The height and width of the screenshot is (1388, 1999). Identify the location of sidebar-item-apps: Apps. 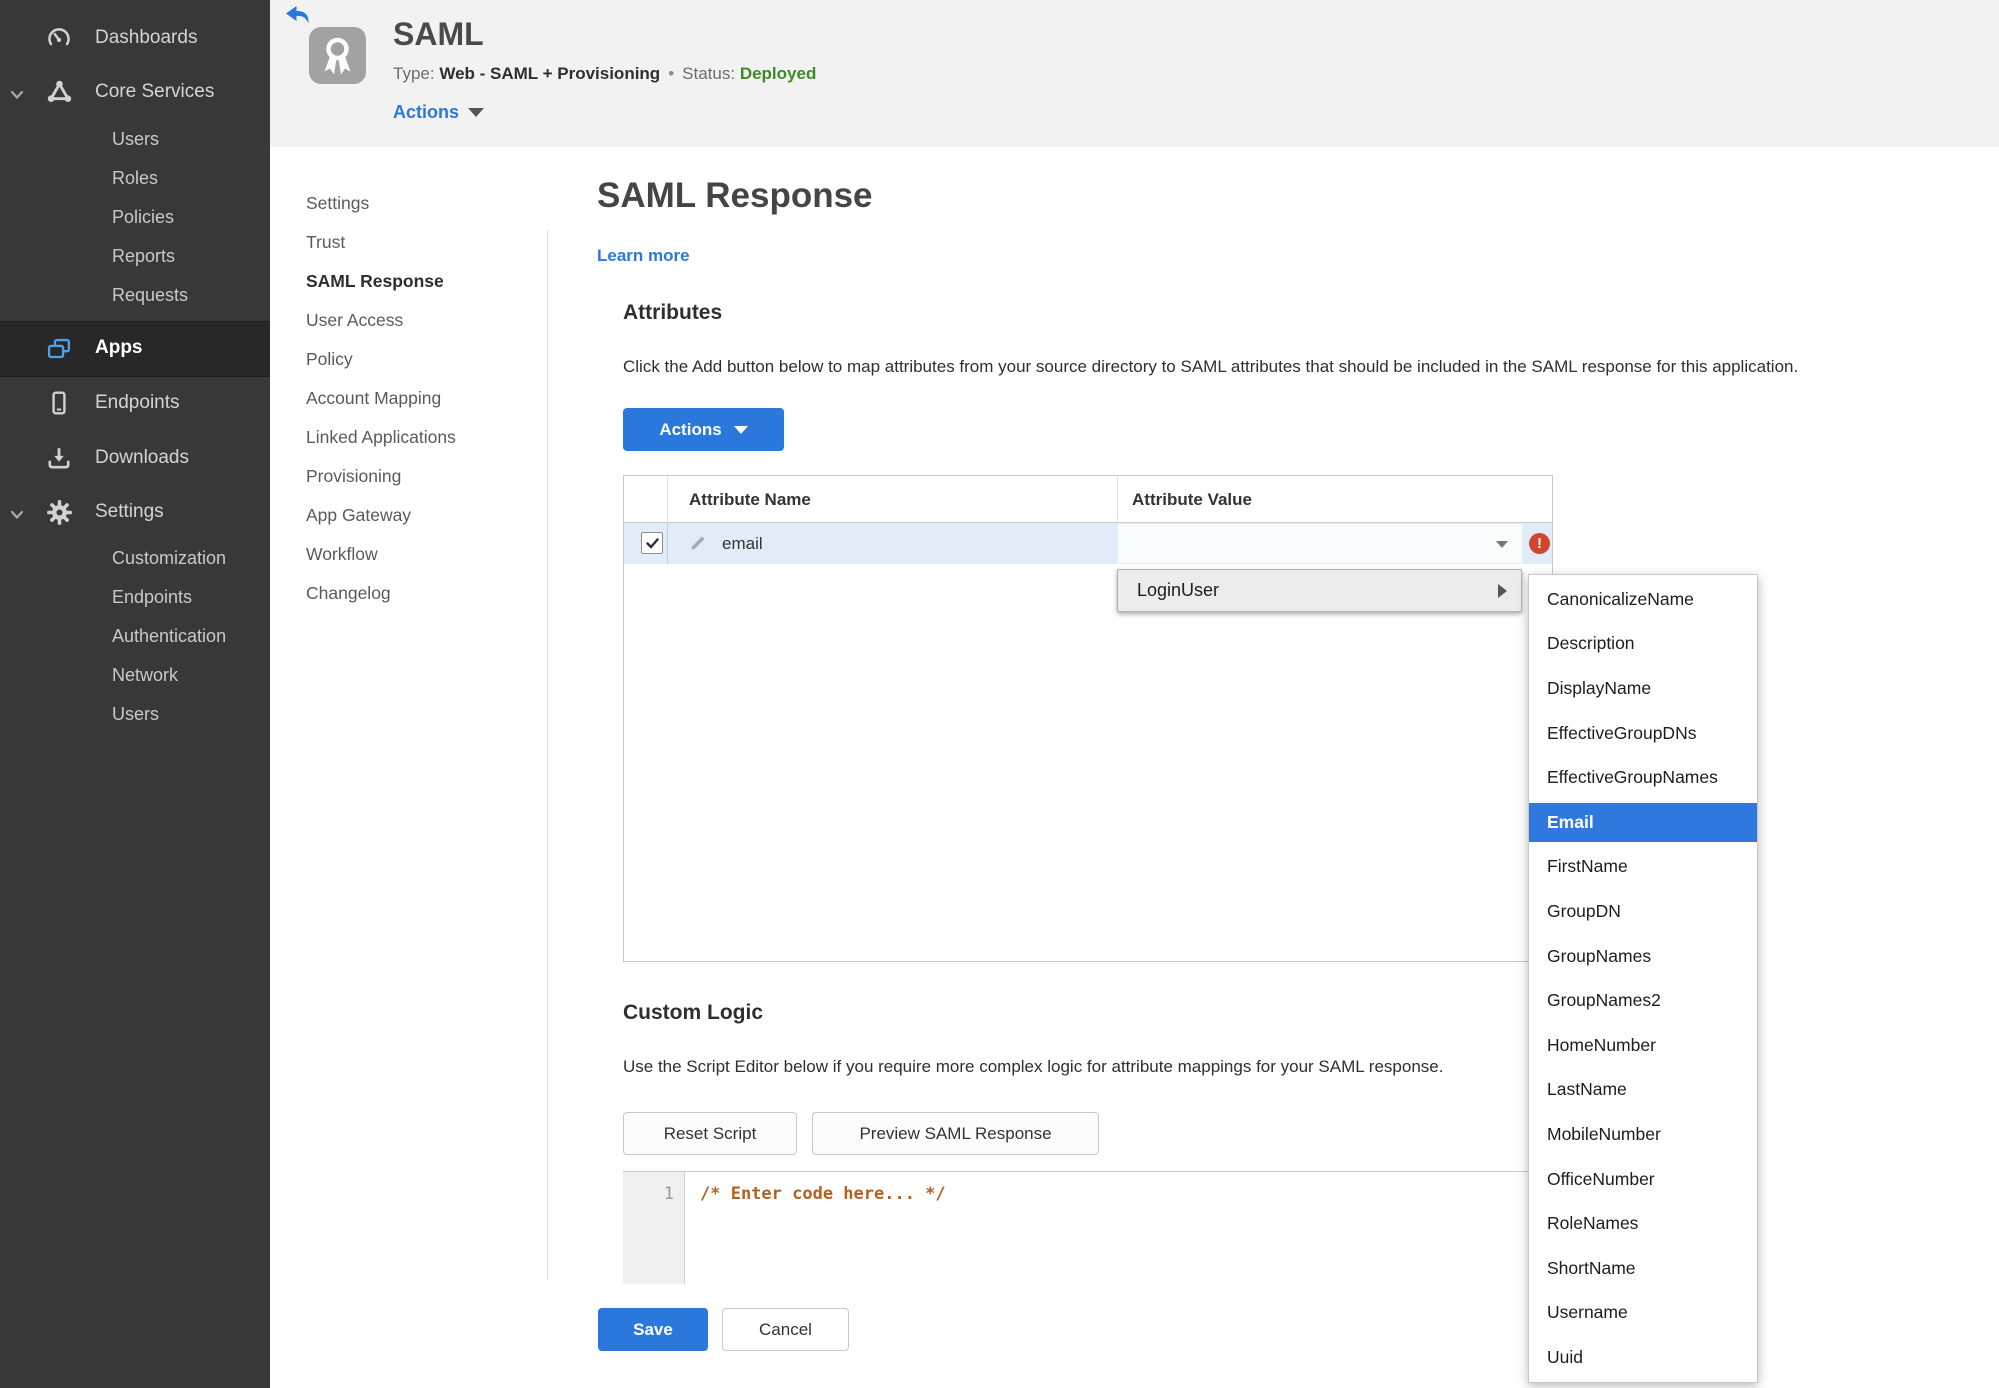
(135, 349).